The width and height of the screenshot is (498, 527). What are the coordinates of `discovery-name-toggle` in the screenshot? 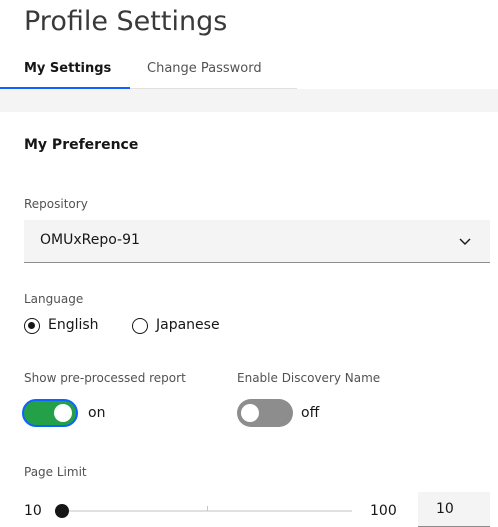 It's located at (265, 413).